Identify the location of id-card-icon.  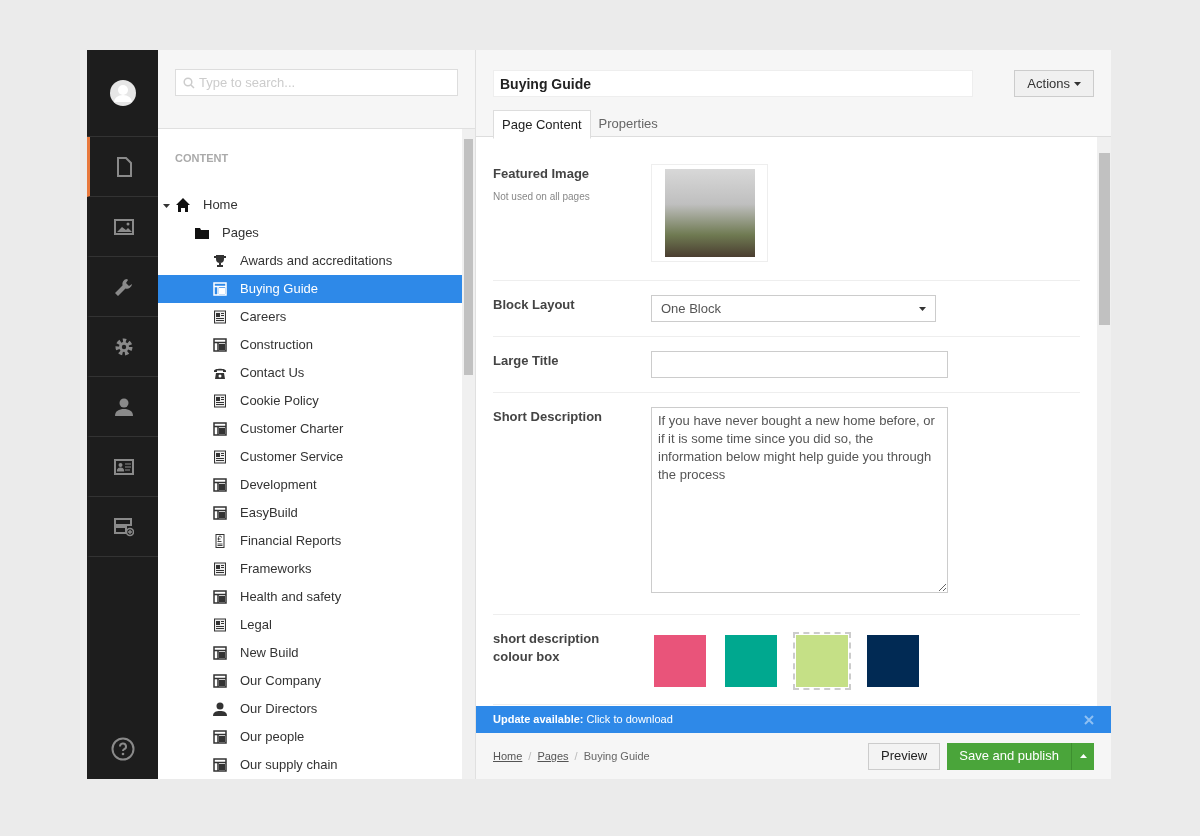
(124, 466).